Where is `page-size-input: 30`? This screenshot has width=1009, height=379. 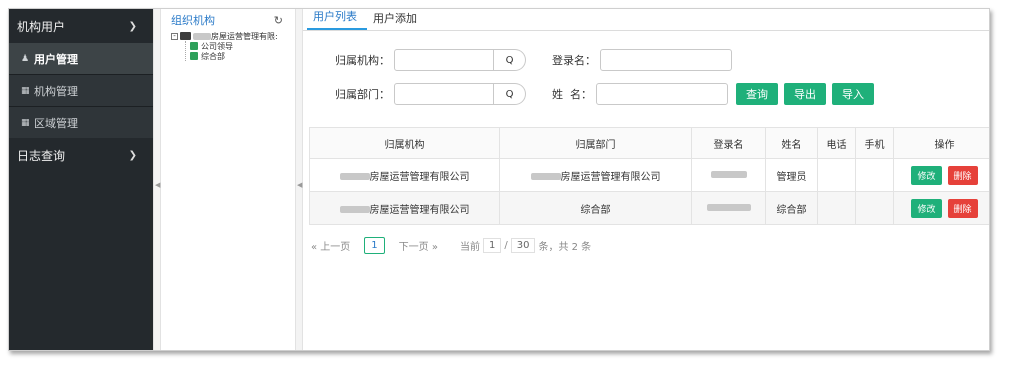
page-size-input: 30 is located at coordinates (523, 245).